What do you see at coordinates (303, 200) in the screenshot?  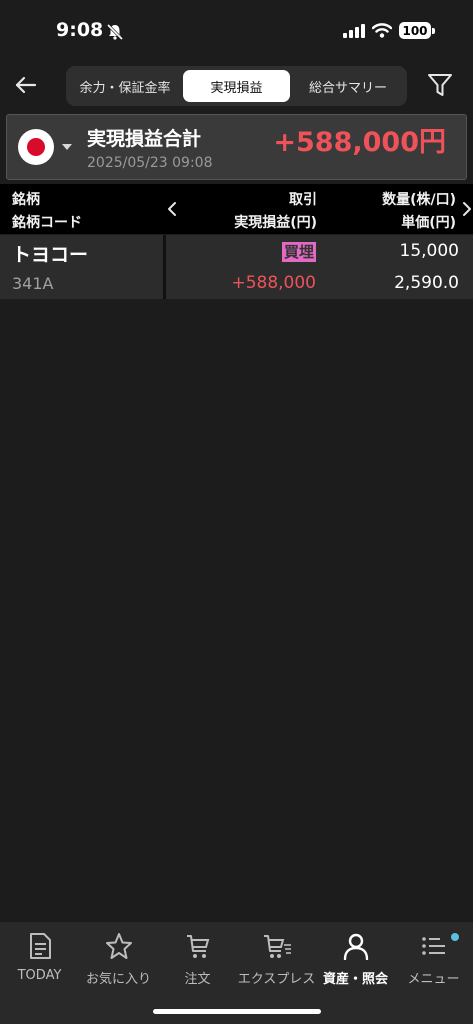 I see `header-trade: 取引` at bounding box center [303, 200].